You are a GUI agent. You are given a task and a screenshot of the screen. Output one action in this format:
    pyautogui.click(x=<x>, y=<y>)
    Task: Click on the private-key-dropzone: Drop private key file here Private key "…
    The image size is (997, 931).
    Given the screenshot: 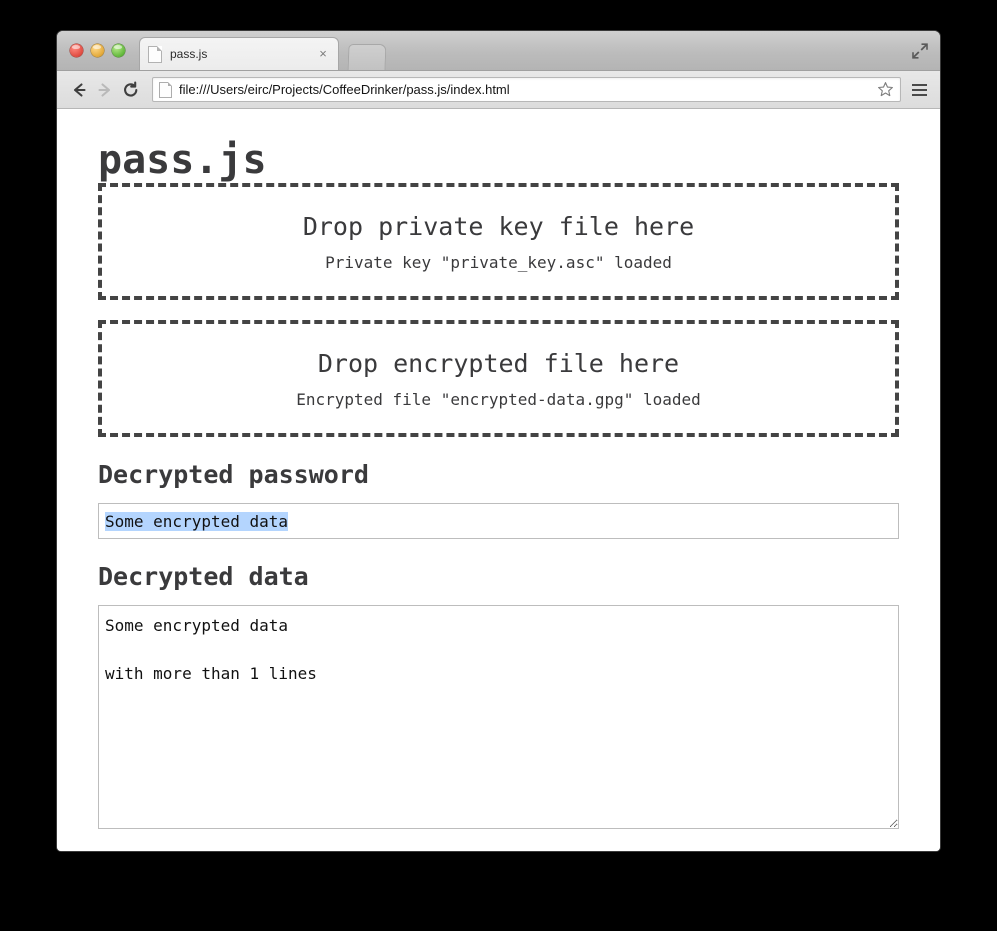 What is the action you would take?
    pyautogui.click(x=498, y=241)
    